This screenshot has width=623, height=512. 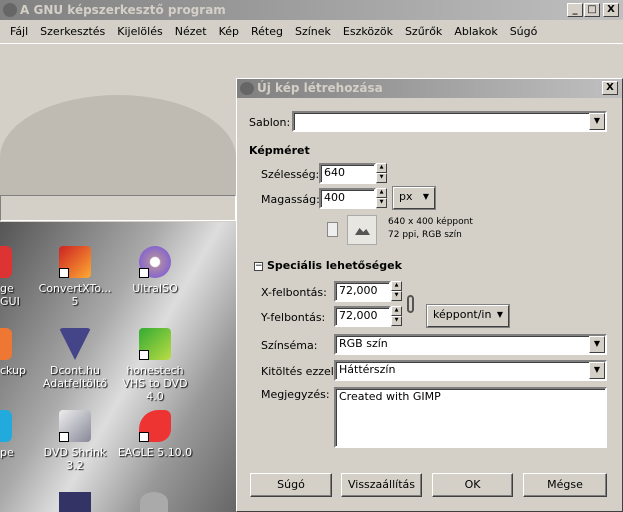 I want to click on height-input: 400, so click(x=347, y=198).